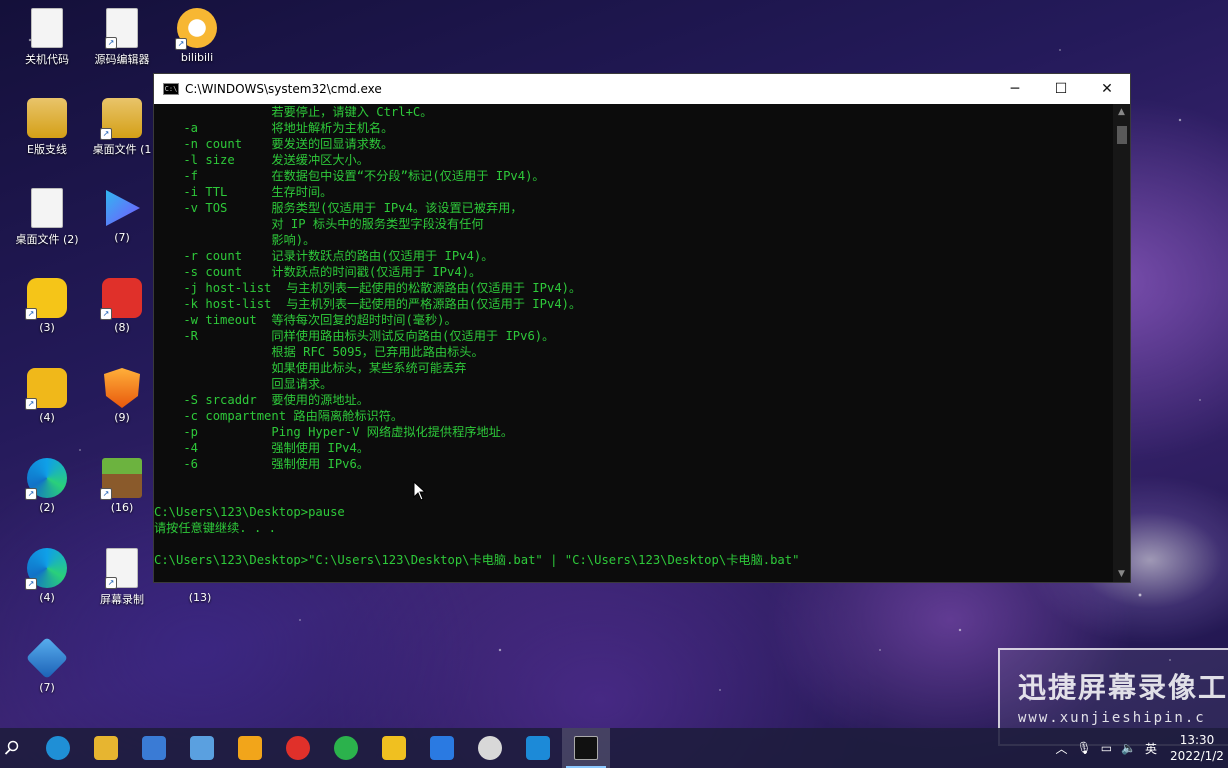 The image size is (1228, 768). What do you see at coordinates (171, 89) in the screenshot?
I see `cmd-app-icon: C:\` at bounding box center [171, 89].